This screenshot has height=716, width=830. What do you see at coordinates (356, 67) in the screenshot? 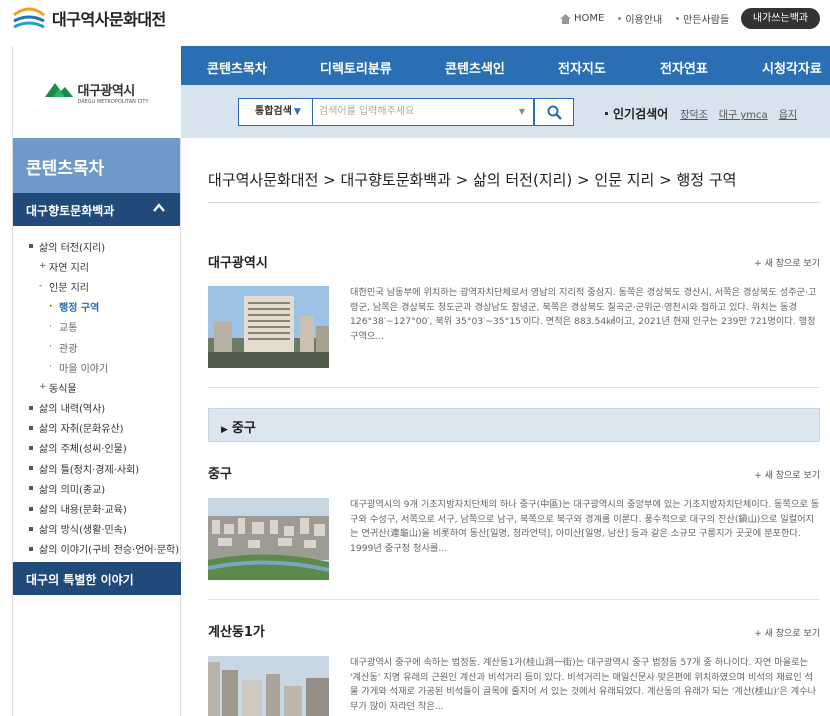
I see `nav-directory: 디렉토리분류` at bounding box center [356, 67].